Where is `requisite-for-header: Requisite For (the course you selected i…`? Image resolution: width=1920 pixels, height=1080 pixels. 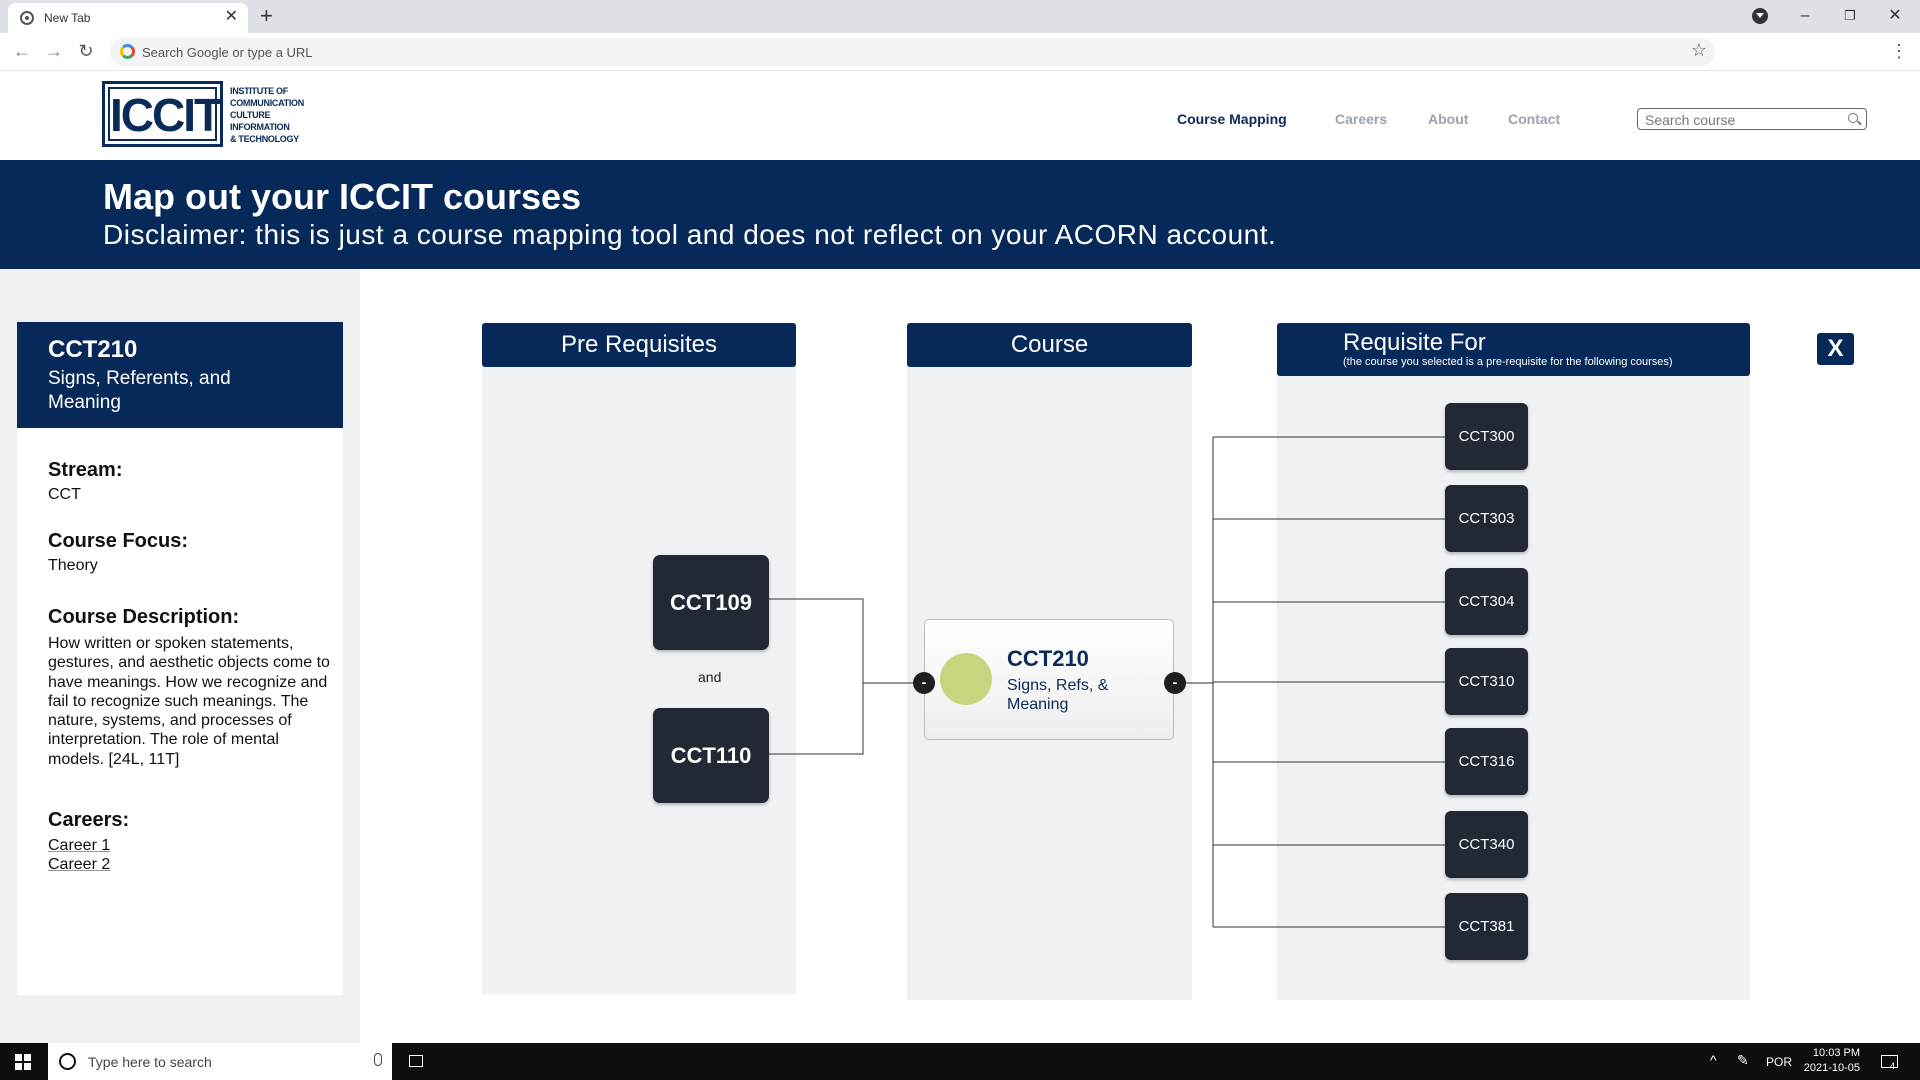 requisite-for-header: Requisite For (the course you selected i… is located at coordinates (1513, 349).